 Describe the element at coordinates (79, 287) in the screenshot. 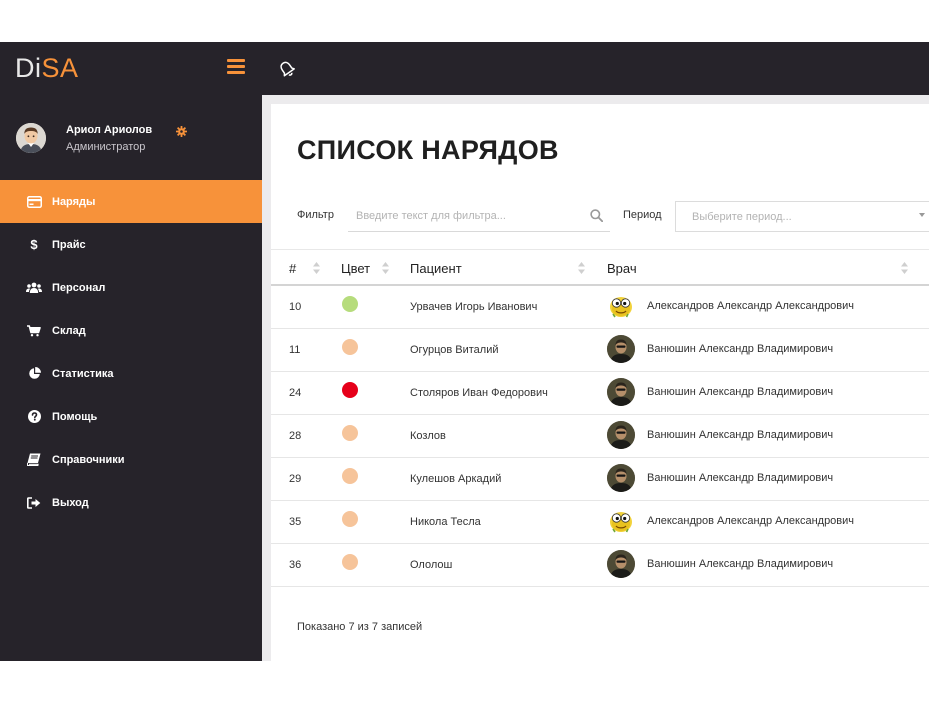

I see `sidebar-item-label: Персонал` at that location.